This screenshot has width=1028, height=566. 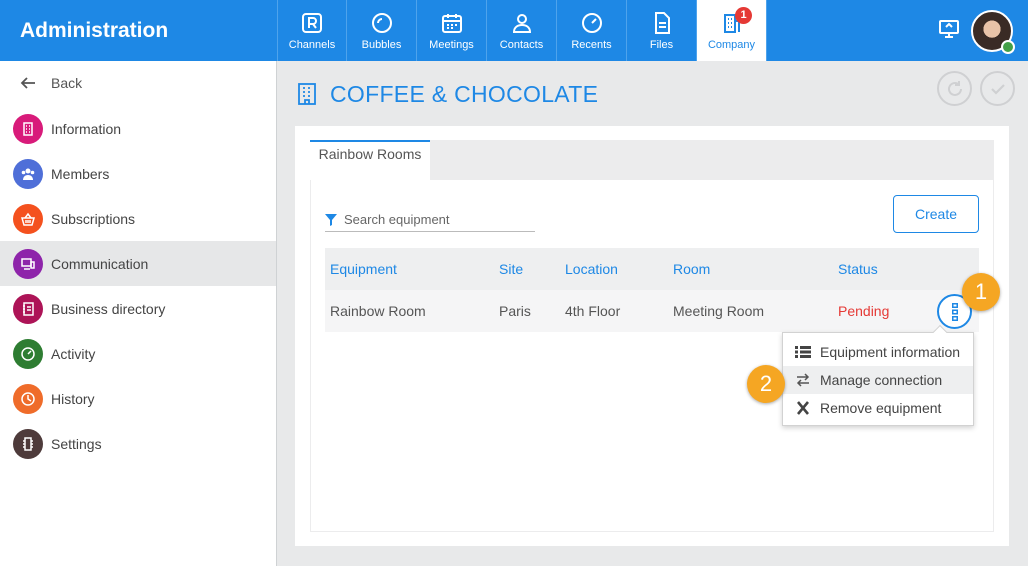 I want to click on sidebar-item-business-directory: Business directory, so click(x=138, y=308).